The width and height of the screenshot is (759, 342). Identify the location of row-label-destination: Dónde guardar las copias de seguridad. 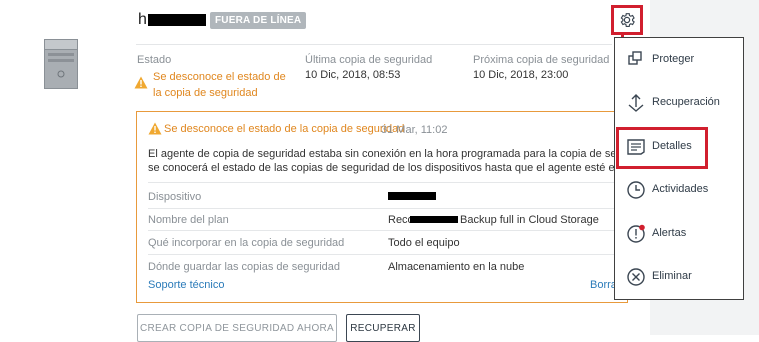
(244, 267).